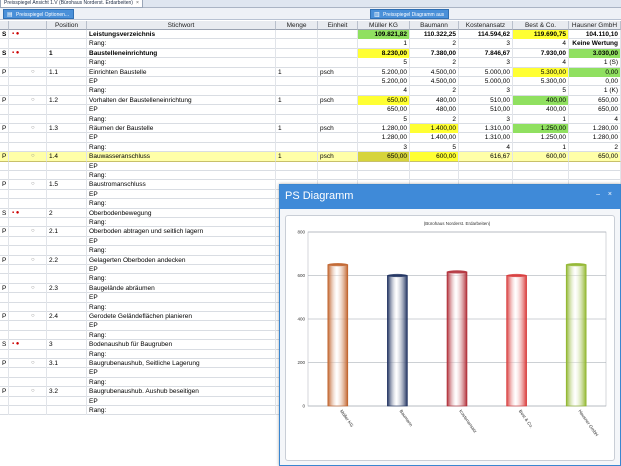 The width and height of the screenshot is (621, 466). What do you see at coordinates (486, 100) in the screenshot?
I see `price-cell: 510,00` at bounding box center [486, 100].